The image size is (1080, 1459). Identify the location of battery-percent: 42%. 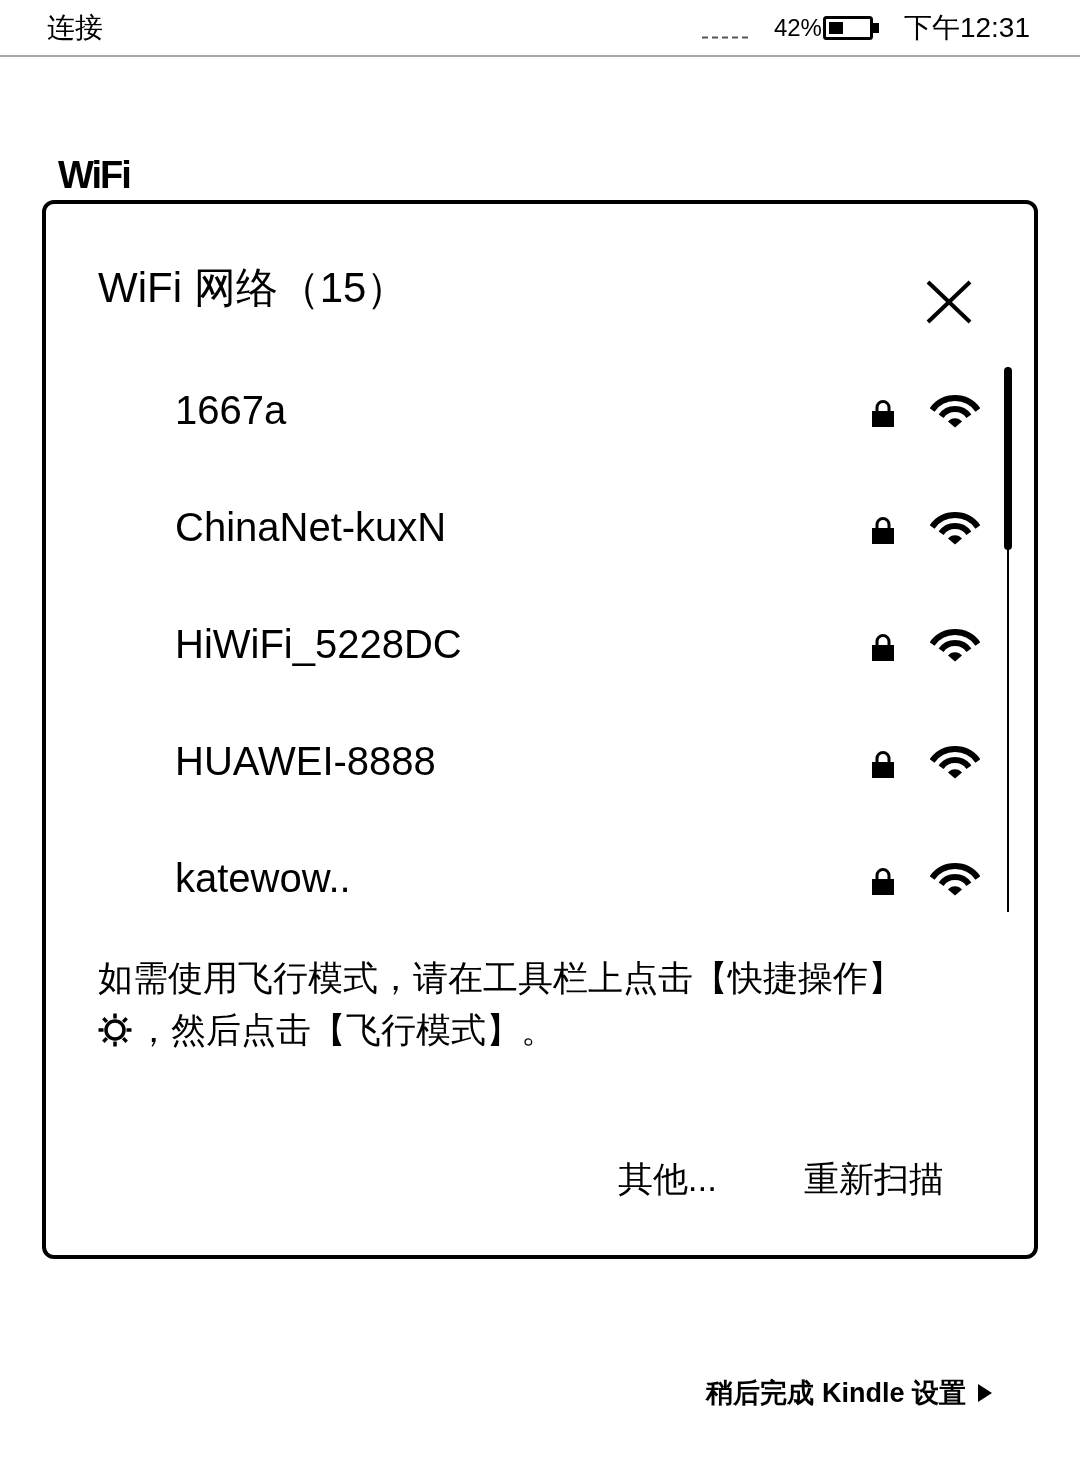
(797, 27).